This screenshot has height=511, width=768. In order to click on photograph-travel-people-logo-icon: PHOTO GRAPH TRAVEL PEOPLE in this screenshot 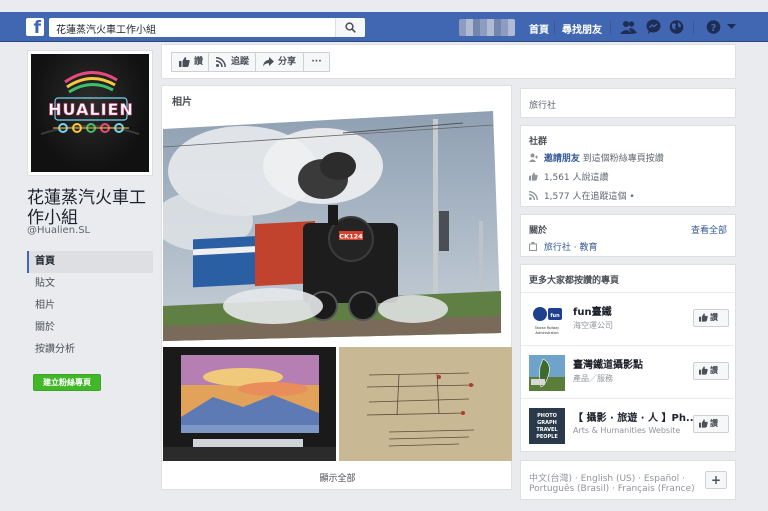, I will do `click(547, 426)`.